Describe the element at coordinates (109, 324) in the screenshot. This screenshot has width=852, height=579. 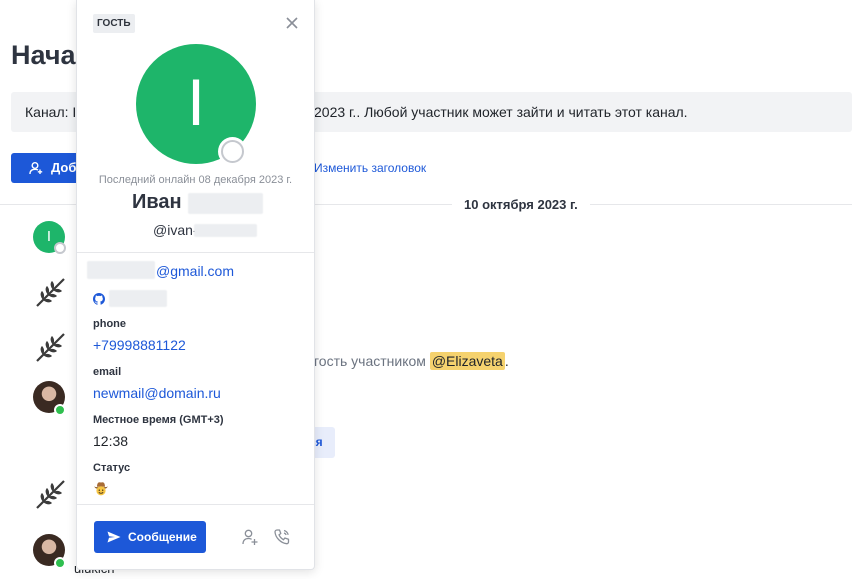
I see `phone-label: phone` at that location.